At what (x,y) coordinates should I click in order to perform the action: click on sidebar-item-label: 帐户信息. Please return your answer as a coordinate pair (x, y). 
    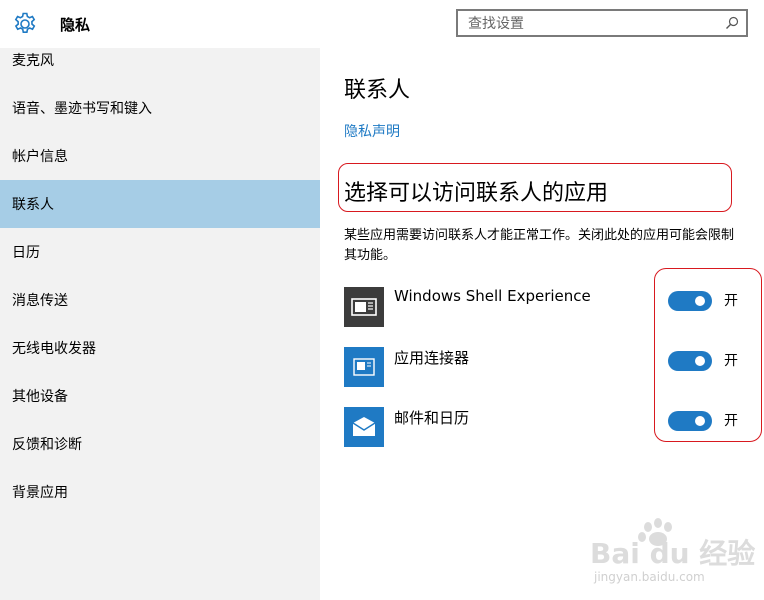
    Looking at the image, I should click on (40, 157).